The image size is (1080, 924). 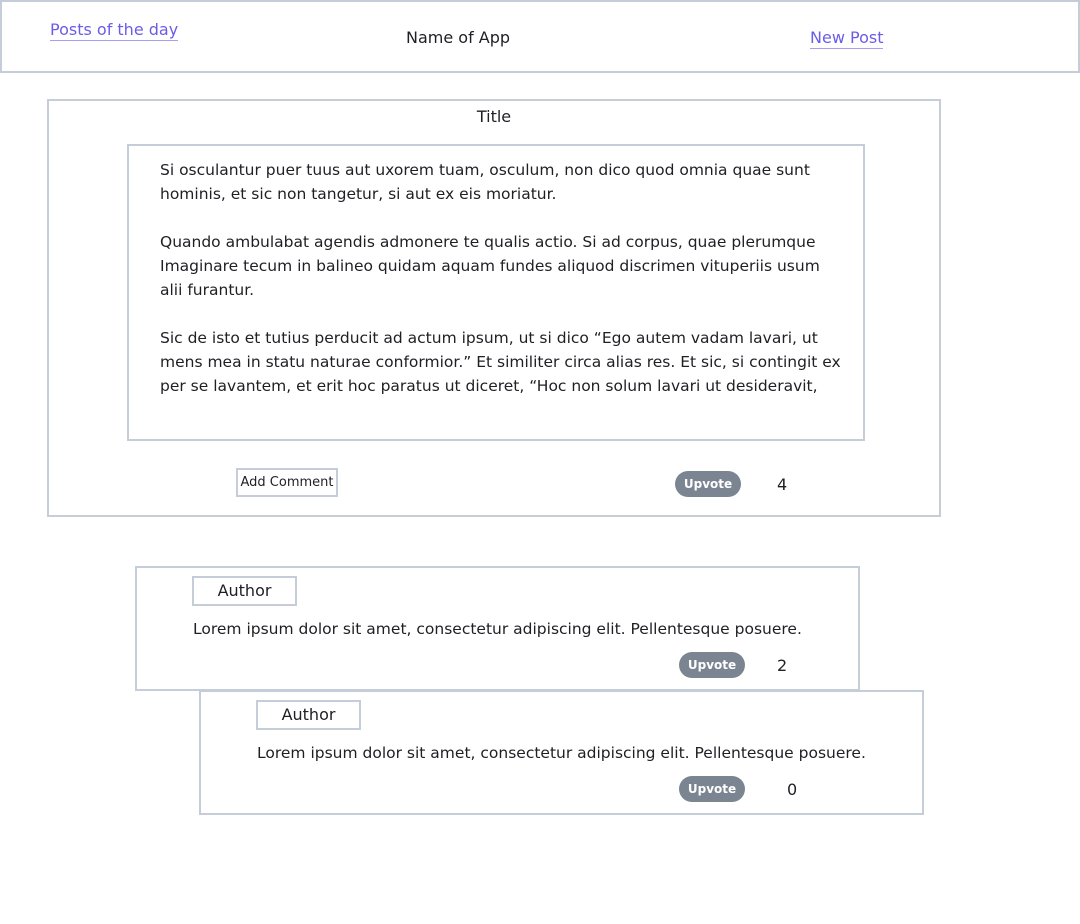 I want to click on app-name: Name of App, so click(x=458, y=37).